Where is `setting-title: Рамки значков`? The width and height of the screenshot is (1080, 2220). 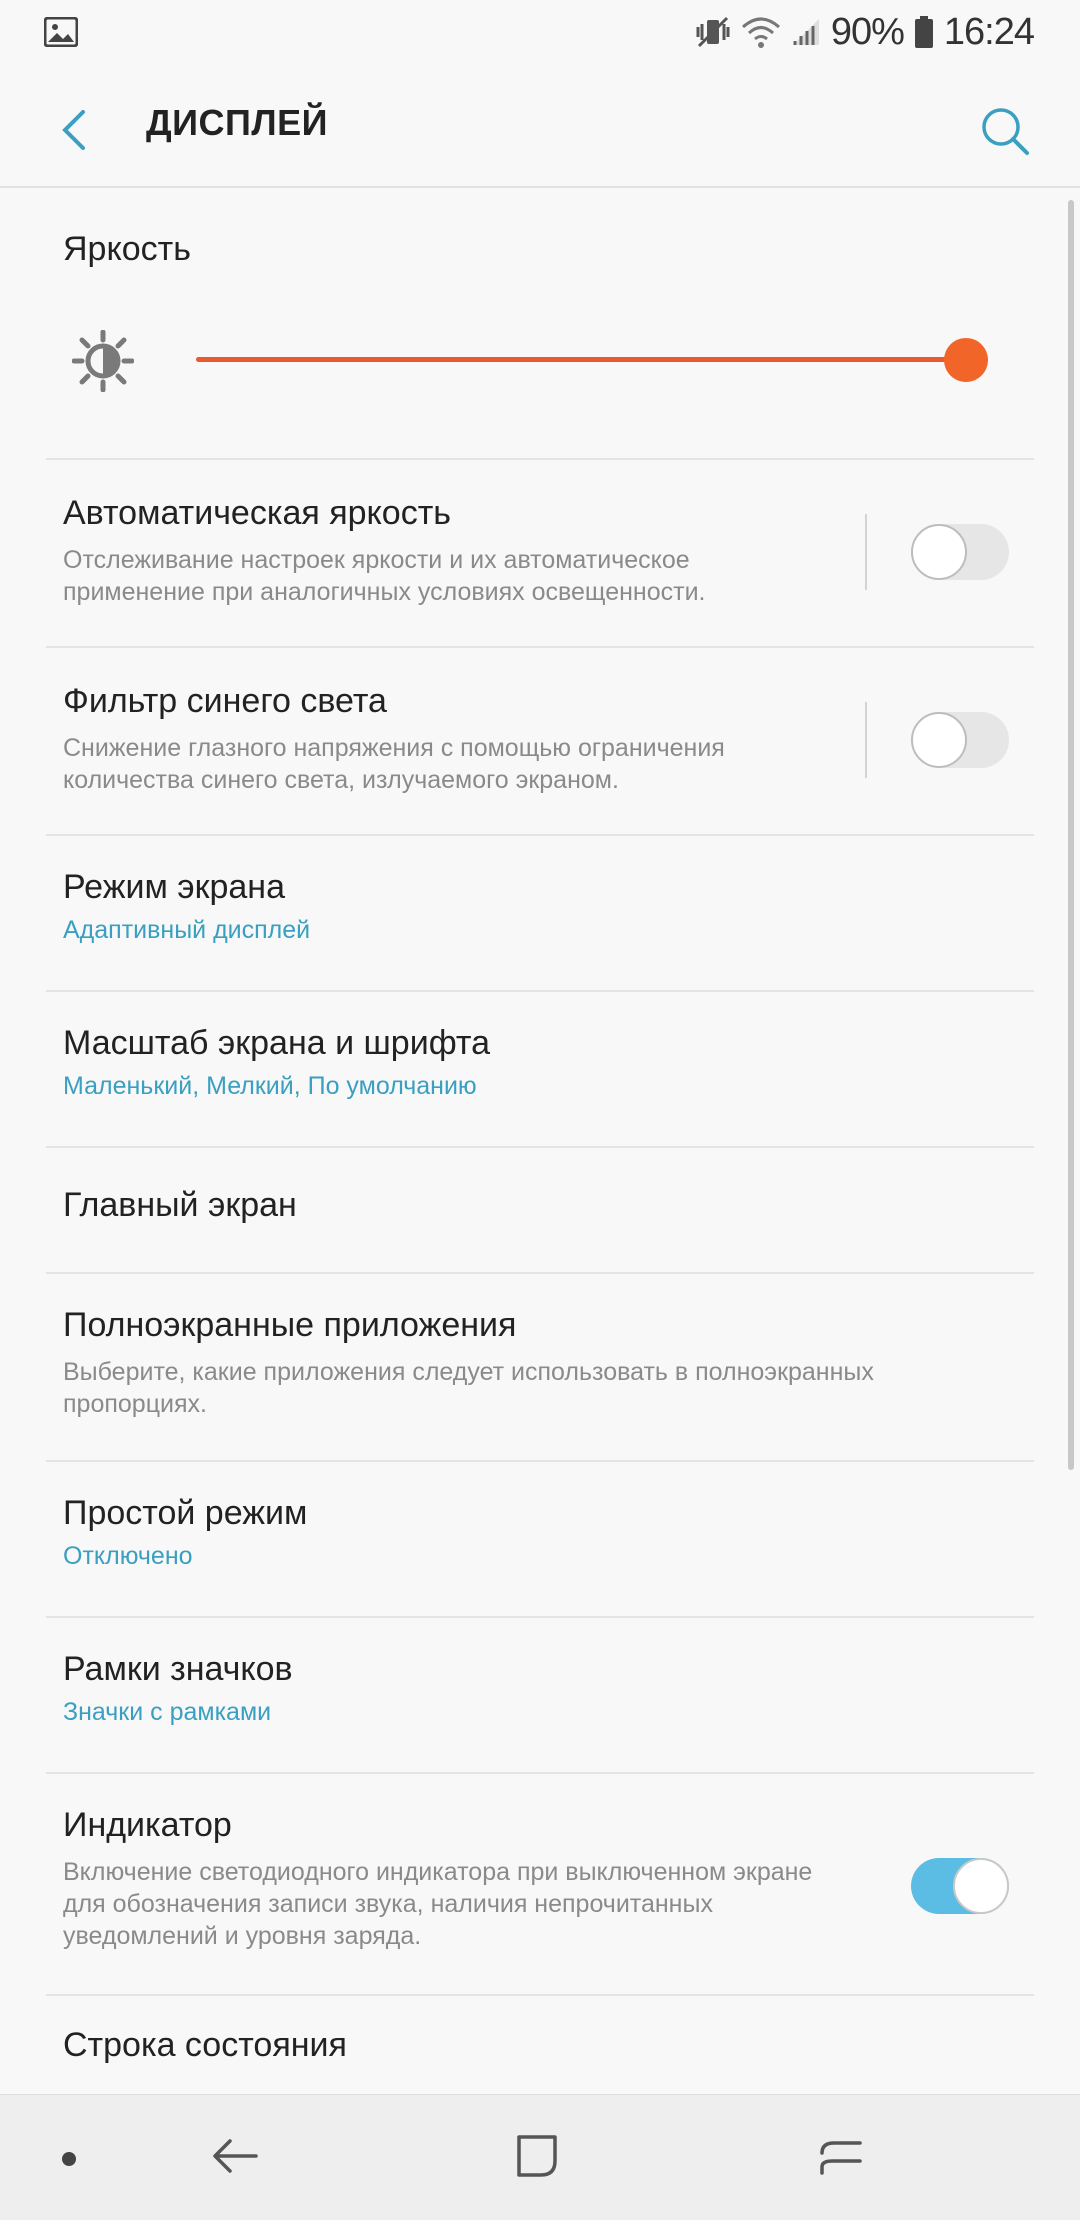 setting-title: Рамки значков is located at coordinates (178, 1669).